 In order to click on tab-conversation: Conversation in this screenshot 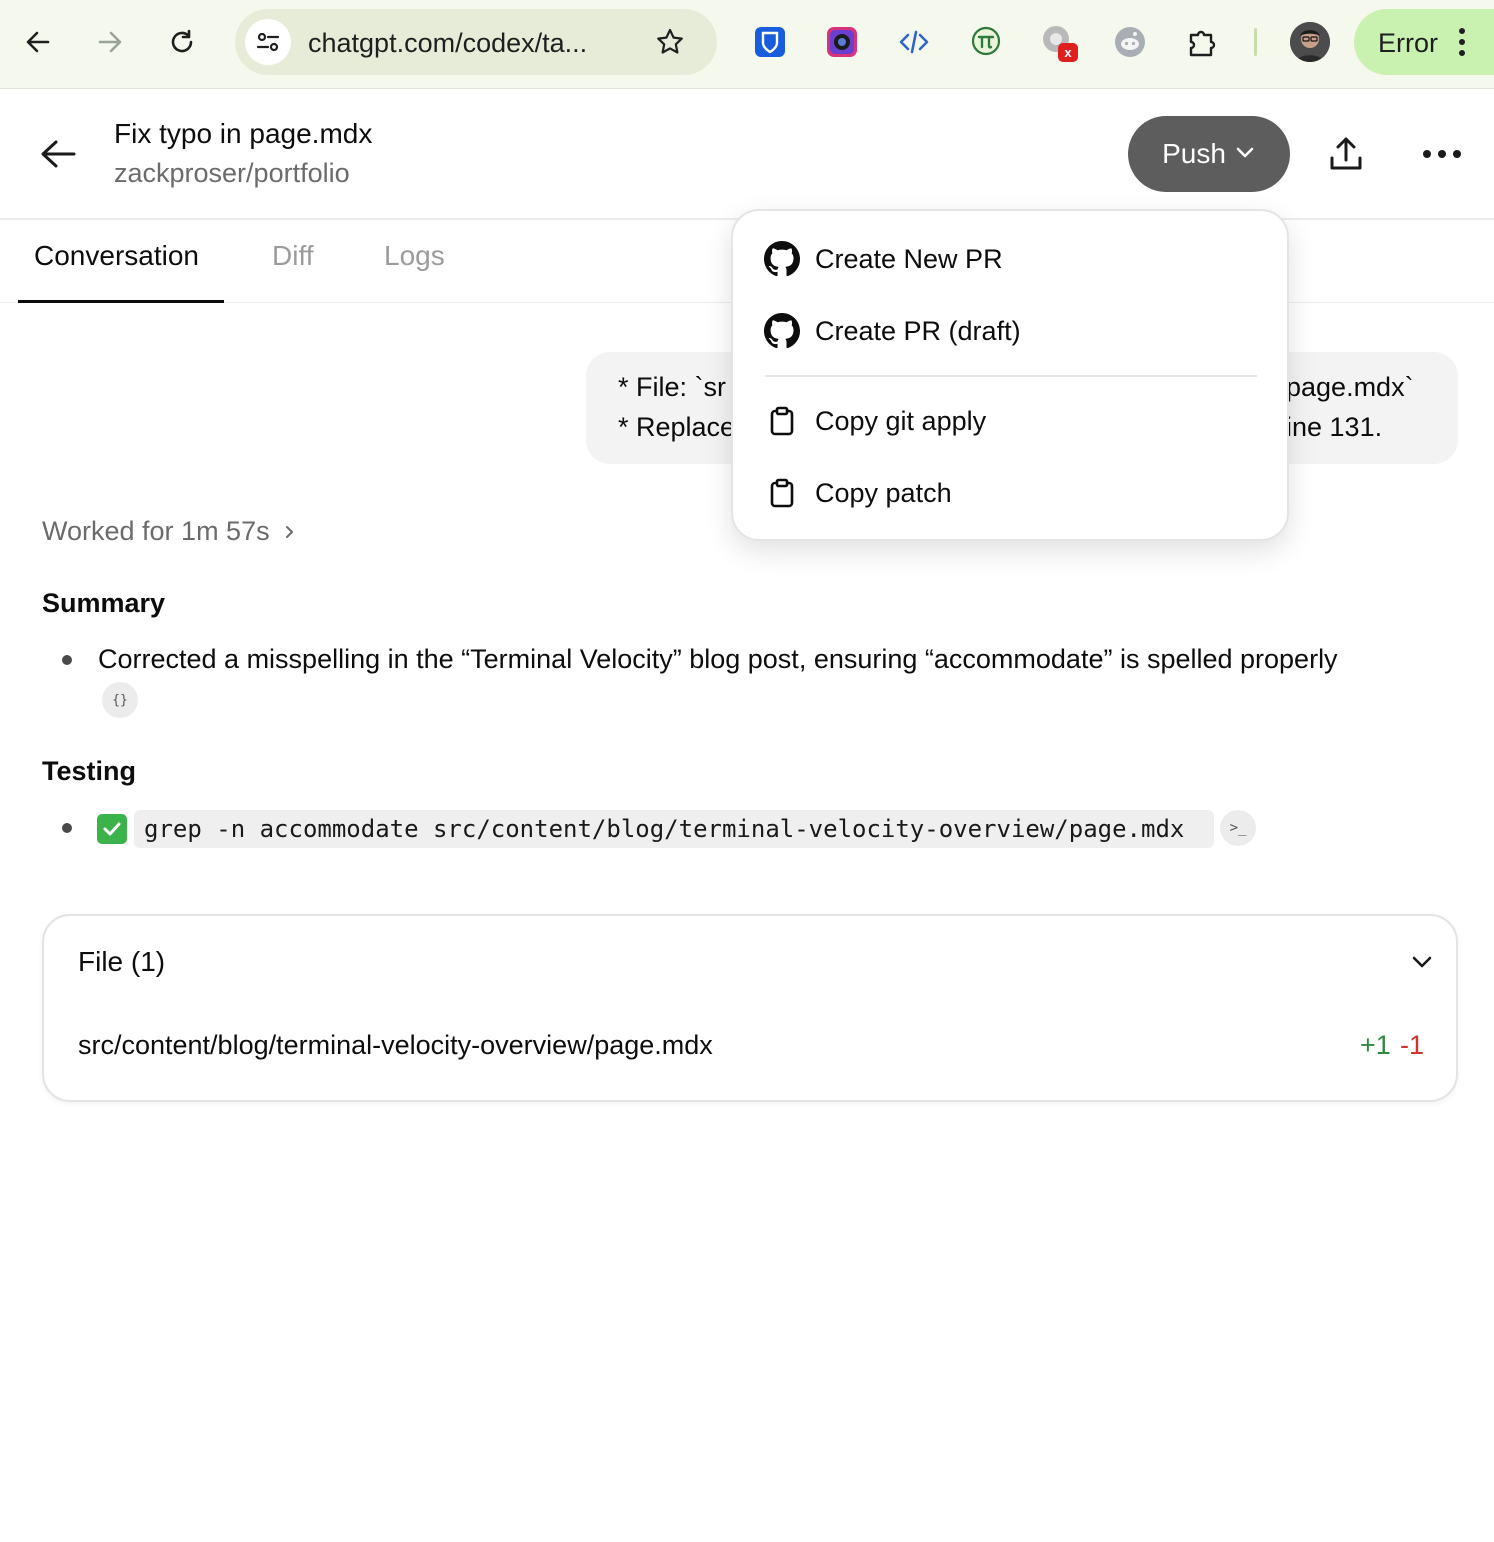, I will do `click(116, 256)`.